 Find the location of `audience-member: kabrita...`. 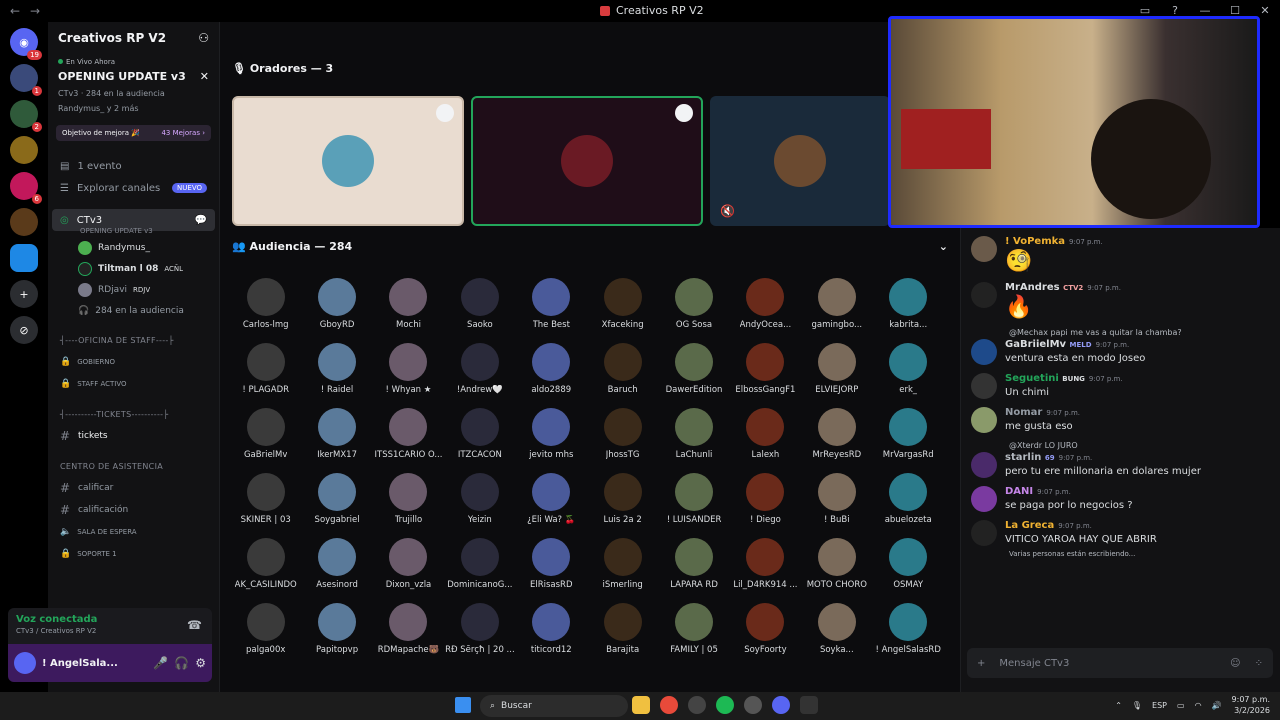

audience-member: kabrita... is located at coordinates (908, 306).